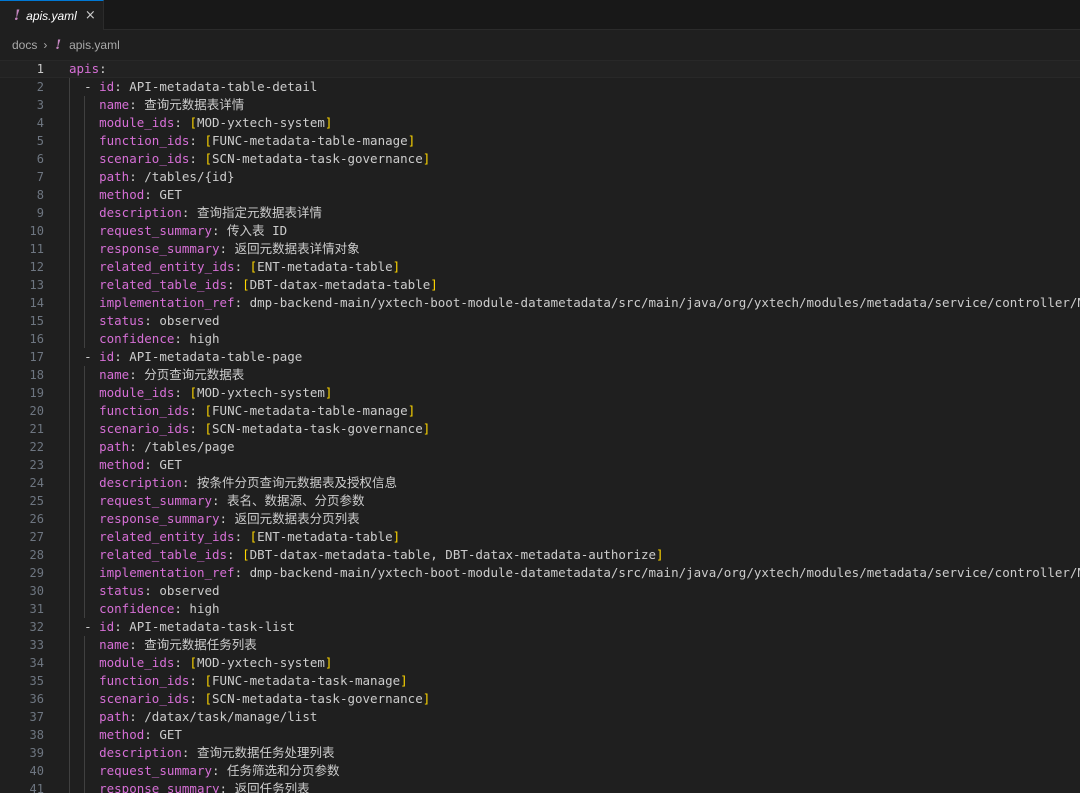 Image resolution: width=1080 pixels, height=793 pixels. Describe the element at coordinates (217, 752) in the screenshot. I see `code-text: description: 查询元数据任务处理列表` at that location.